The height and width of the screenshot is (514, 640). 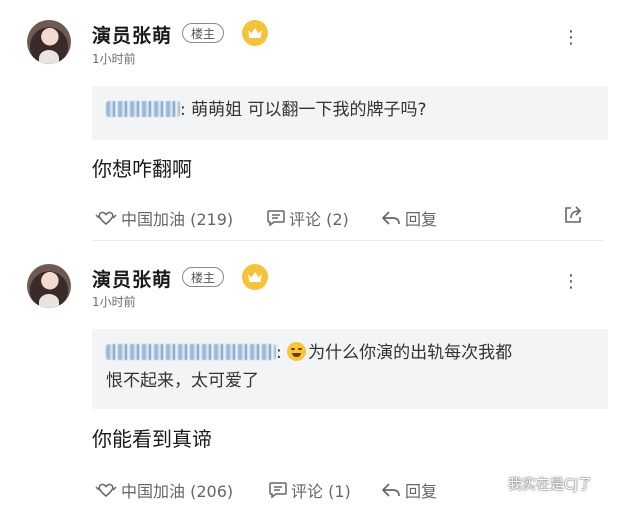 I want to click on quote-text-line2: 恨不起来，太可爱了, so click(x=182, y=381).